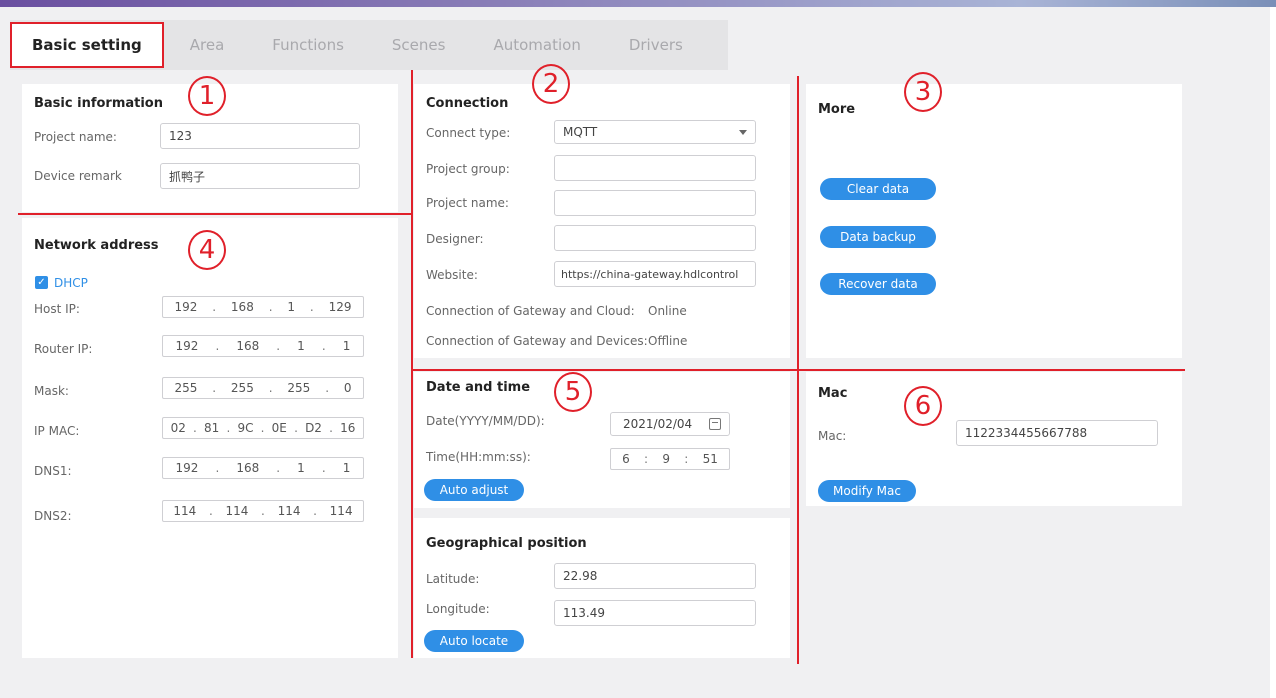 The width and height of the screenshot is (1276, 698). I want to click on latitude-input: 22.98, so click(655, 576).